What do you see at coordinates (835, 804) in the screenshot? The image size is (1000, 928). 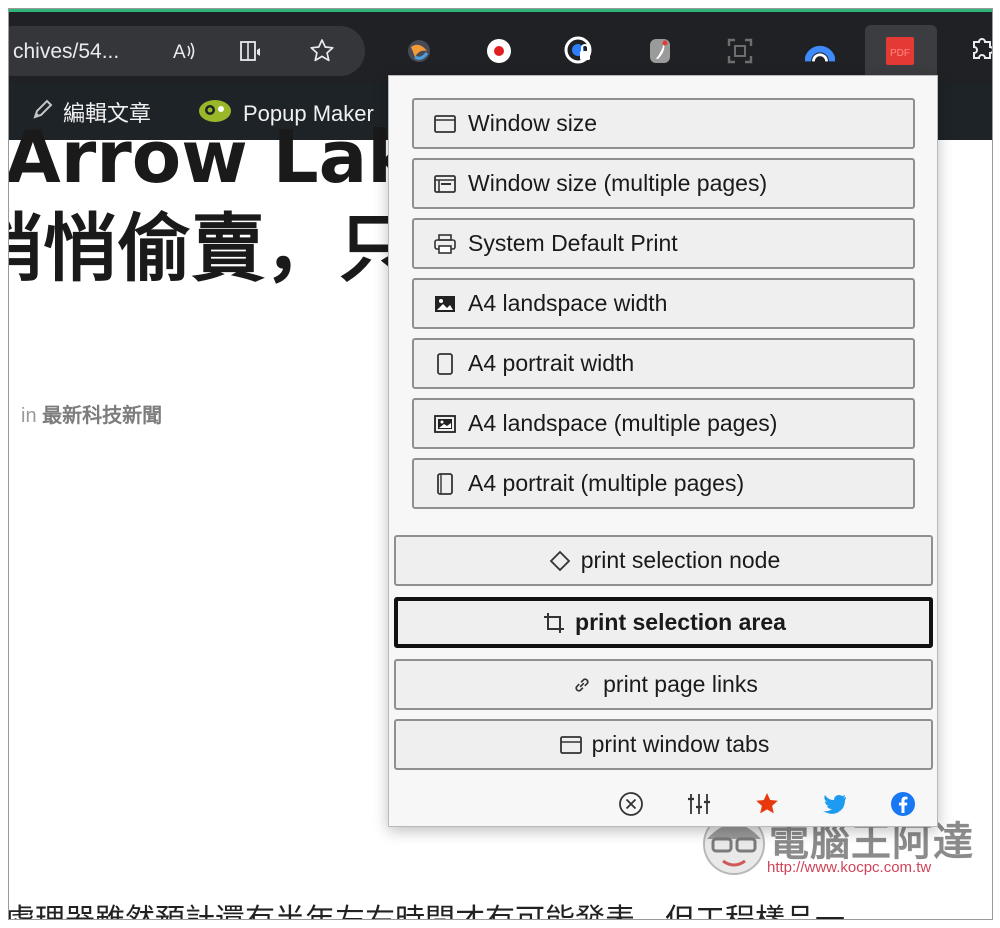 I see `twitter-icon` at bounding box center [835, 804].